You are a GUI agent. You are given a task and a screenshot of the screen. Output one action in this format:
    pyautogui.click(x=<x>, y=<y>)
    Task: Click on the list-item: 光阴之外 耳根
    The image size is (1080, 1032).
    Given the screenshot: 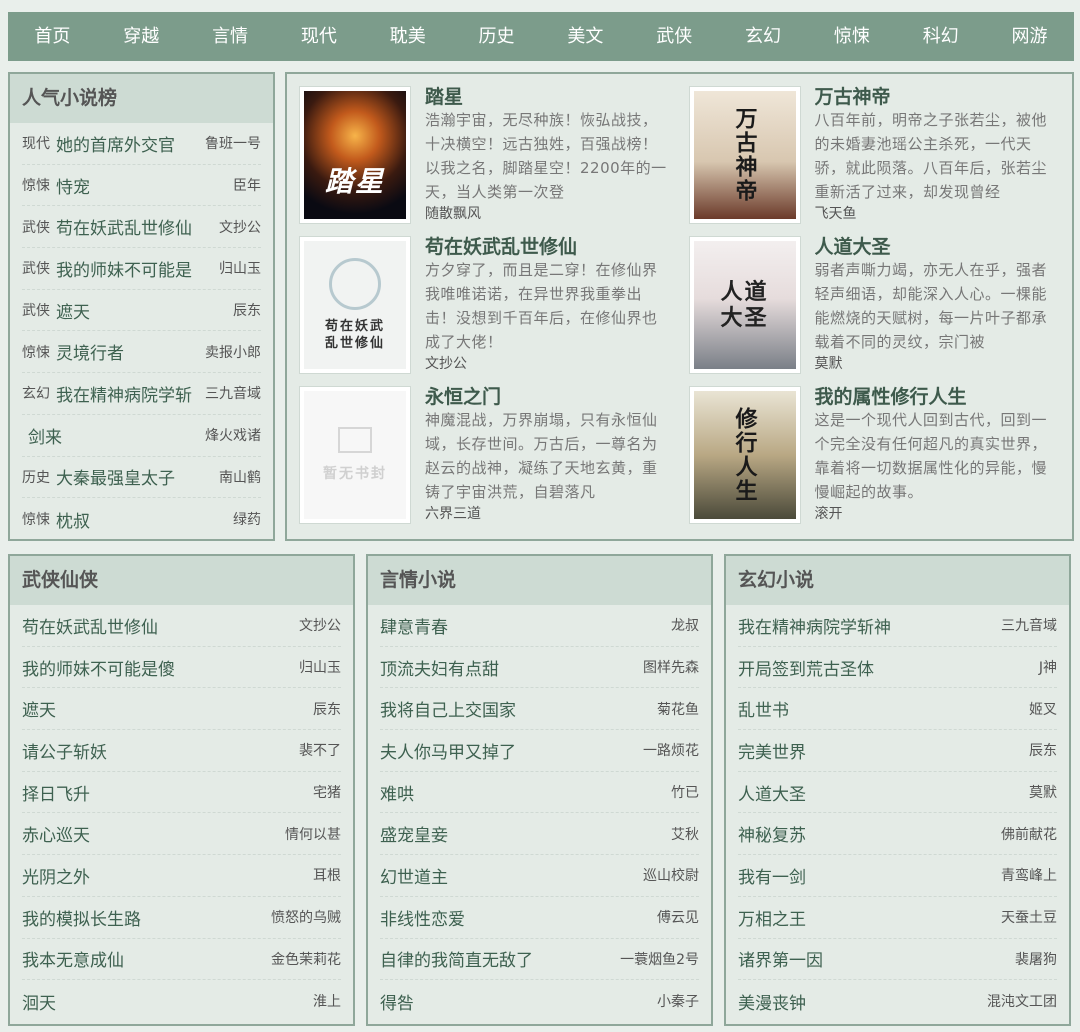 What is the action you would take?
    pyautogui.click(x=181, y=876)
    